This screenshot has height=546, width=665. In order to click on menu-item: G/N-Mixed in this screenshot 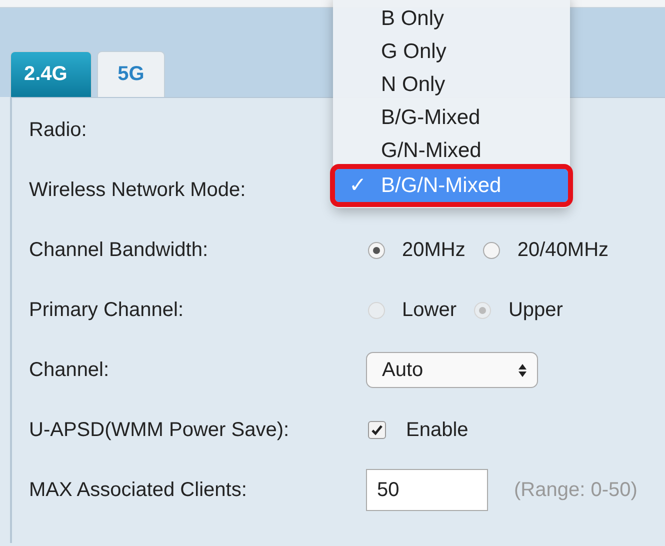, I will do `click(451, 150)`.